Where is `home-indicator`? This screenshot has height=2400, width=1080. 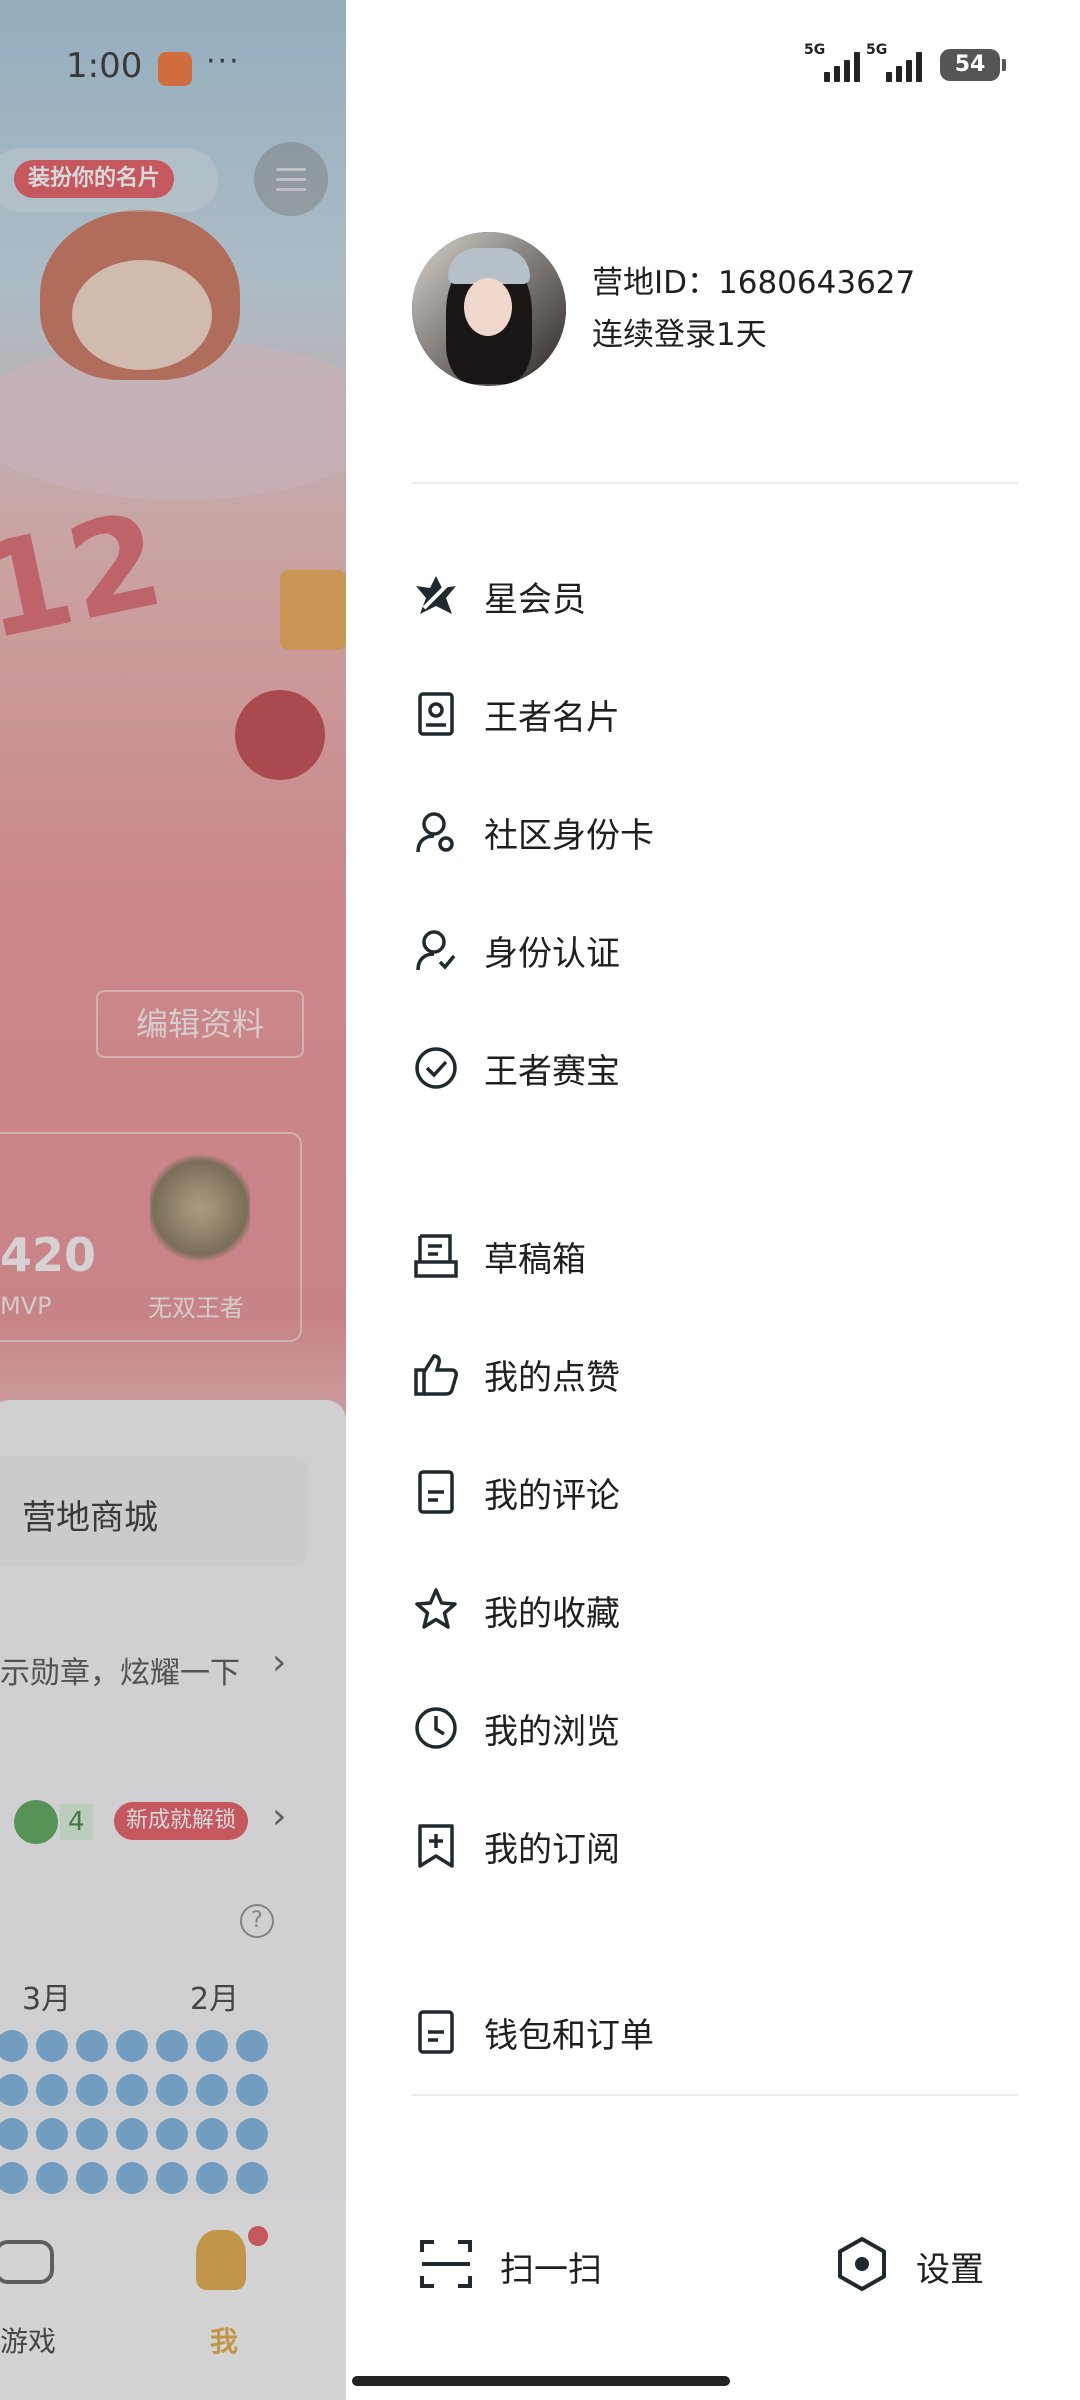
home-indicator is located at coordinates (541, 2381).